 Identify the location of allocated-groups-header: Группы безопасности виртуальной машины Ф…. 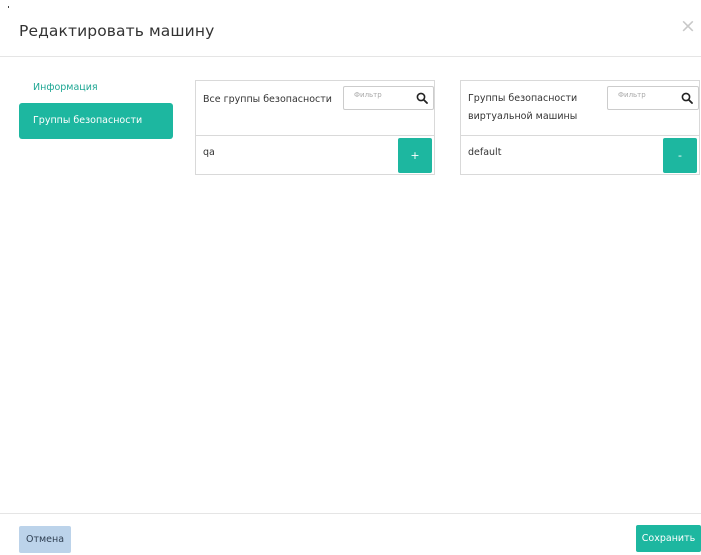
(580, 108).